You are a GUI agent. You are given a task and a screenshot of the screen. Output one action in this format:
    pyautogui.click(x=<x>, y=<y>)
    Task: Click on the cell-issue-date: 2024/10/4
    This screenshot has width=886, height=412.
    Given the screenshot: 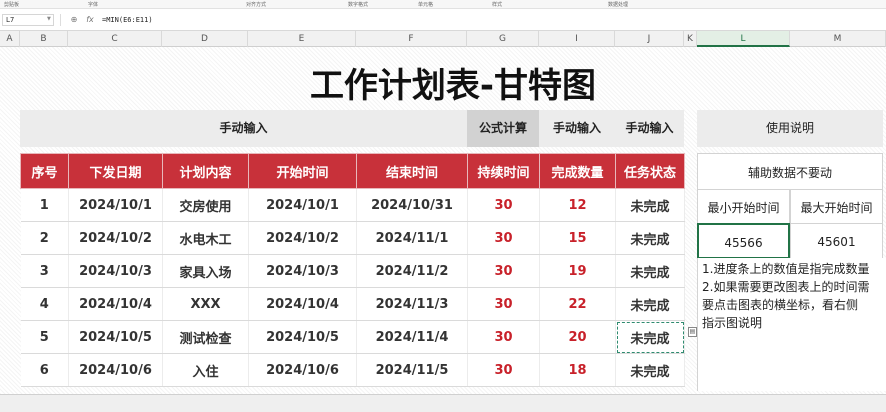 What is the action you would take?
    pyautogui.click(x=115, y=304)
    